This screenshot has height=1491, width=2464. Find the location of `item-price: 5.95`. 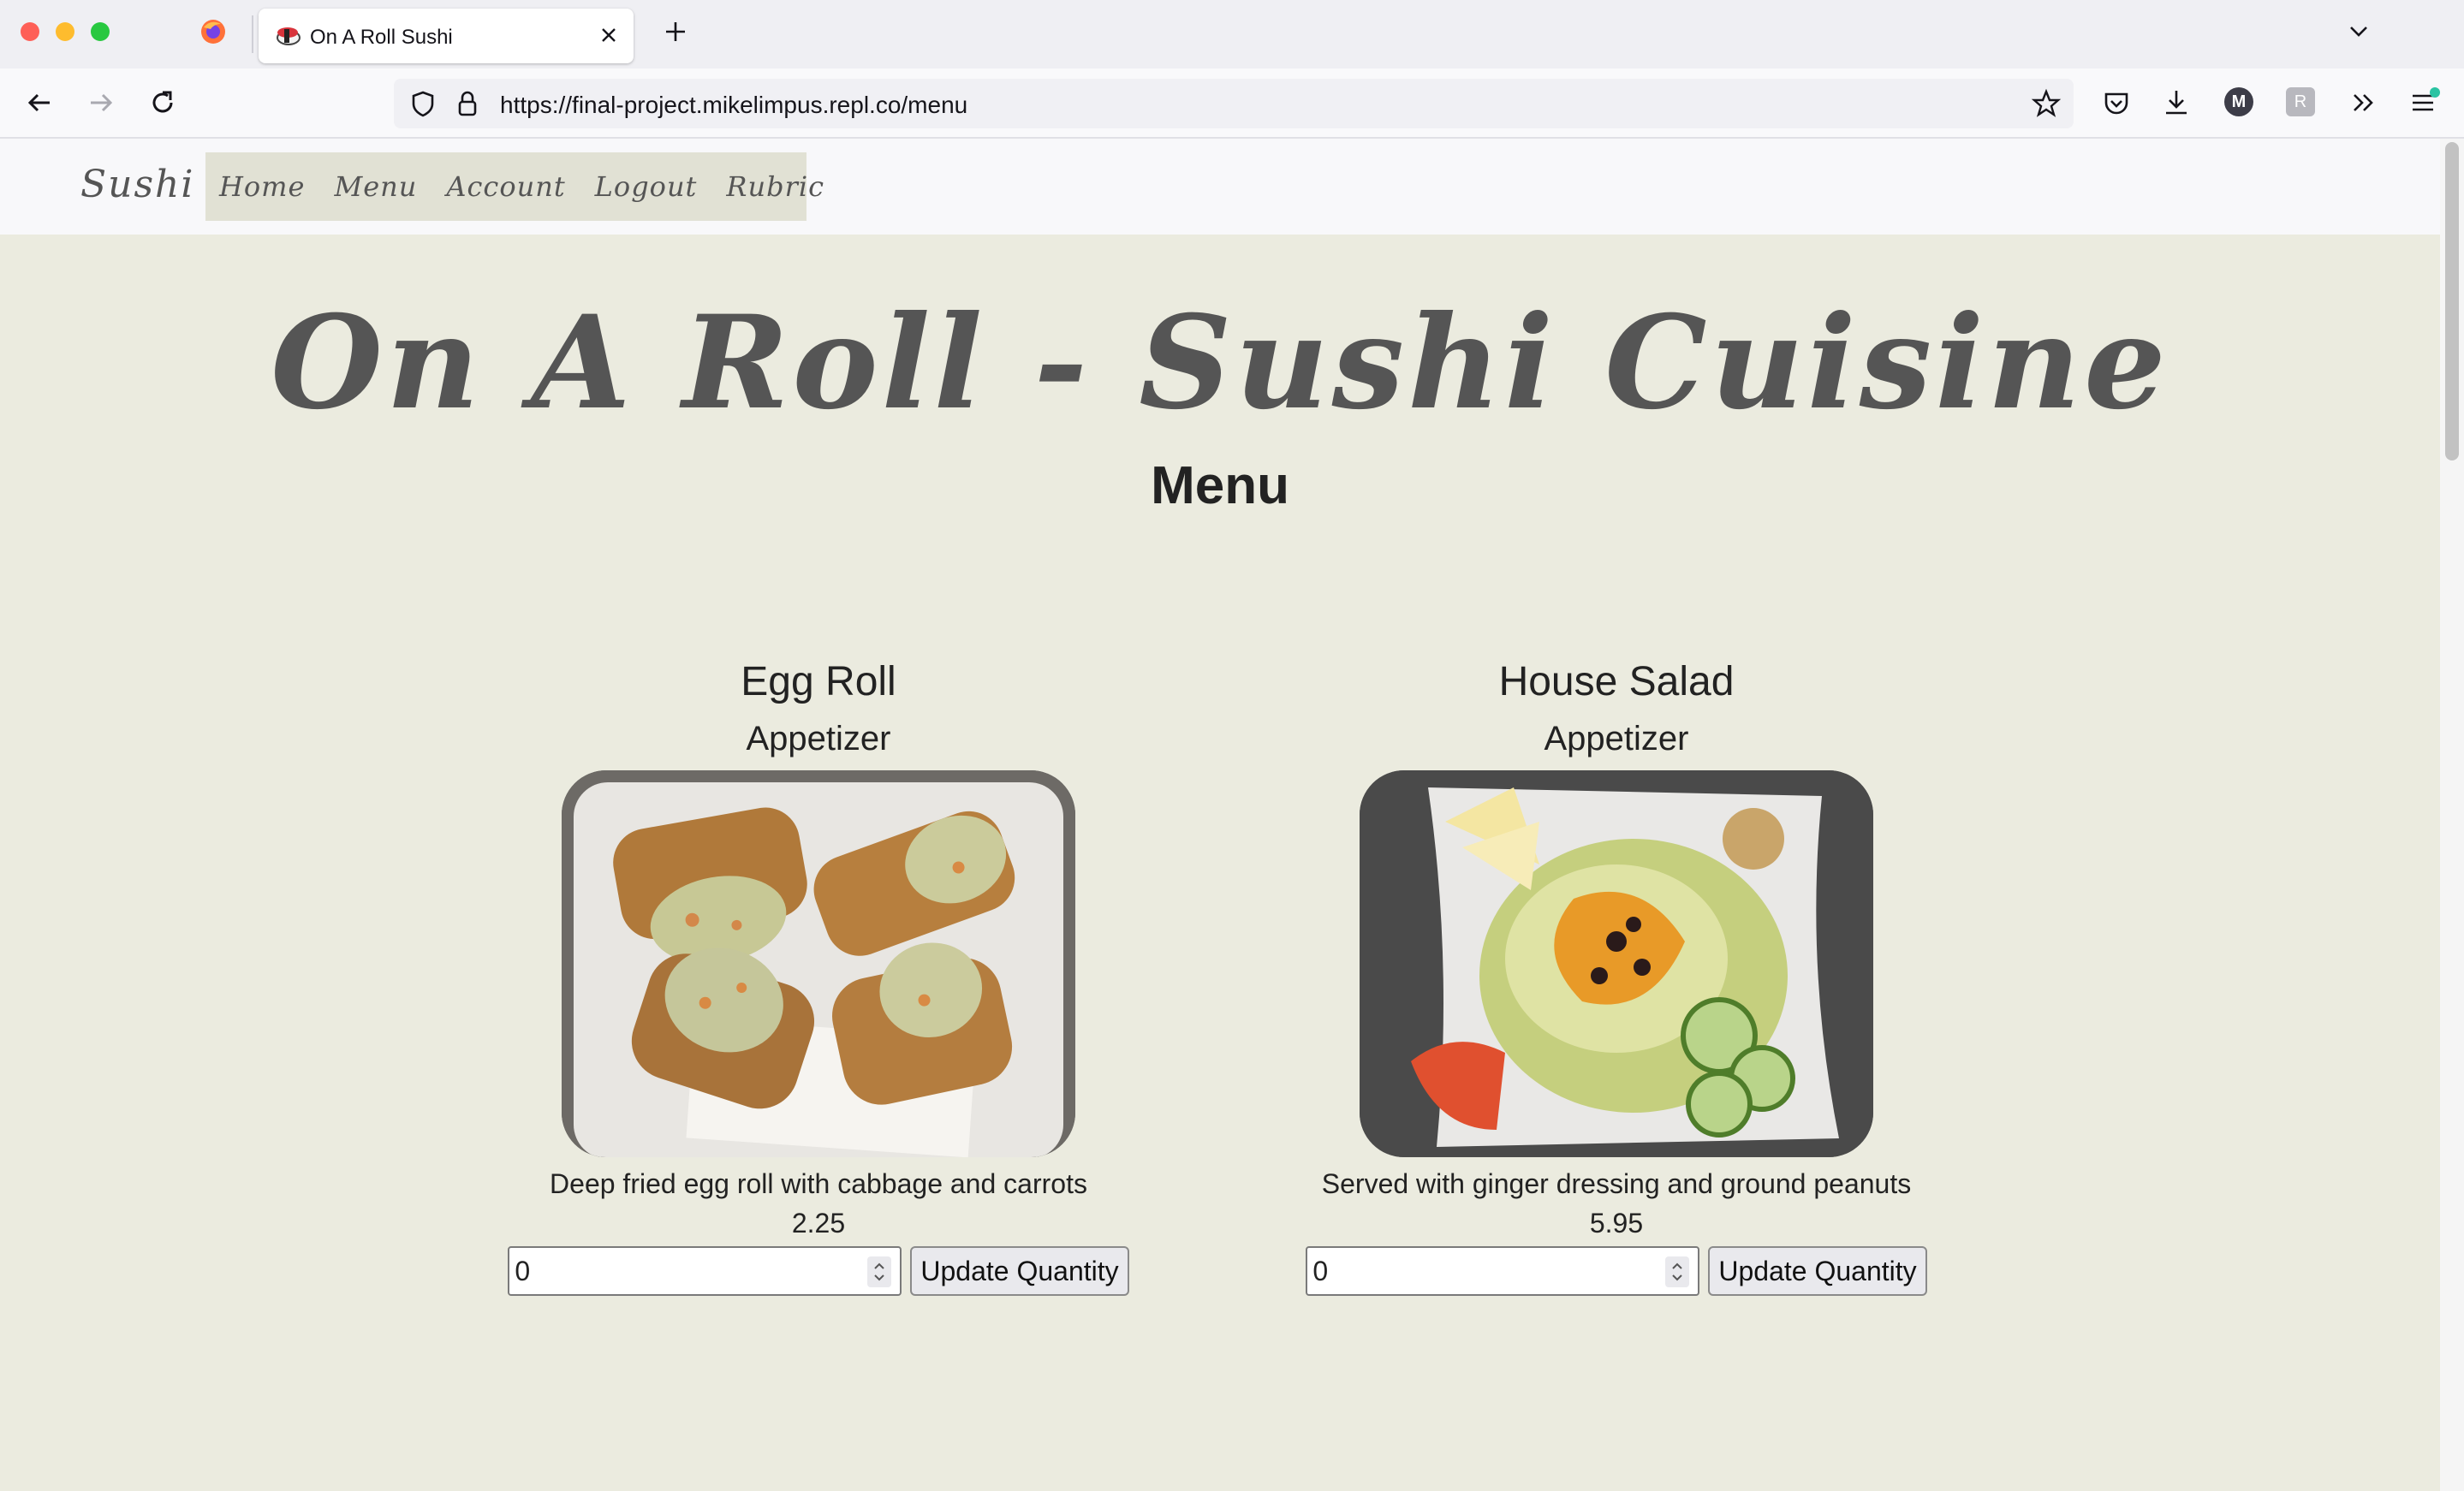

item-price: 5.95 is located at coordinates (1616, 1223).